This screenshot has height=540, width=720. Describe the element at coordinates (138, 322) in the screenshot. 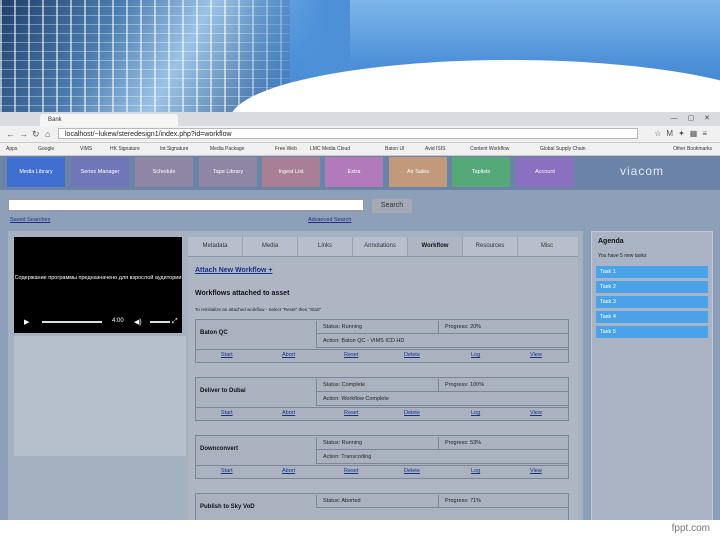

I see `volume-icon: ◀)` at that location.